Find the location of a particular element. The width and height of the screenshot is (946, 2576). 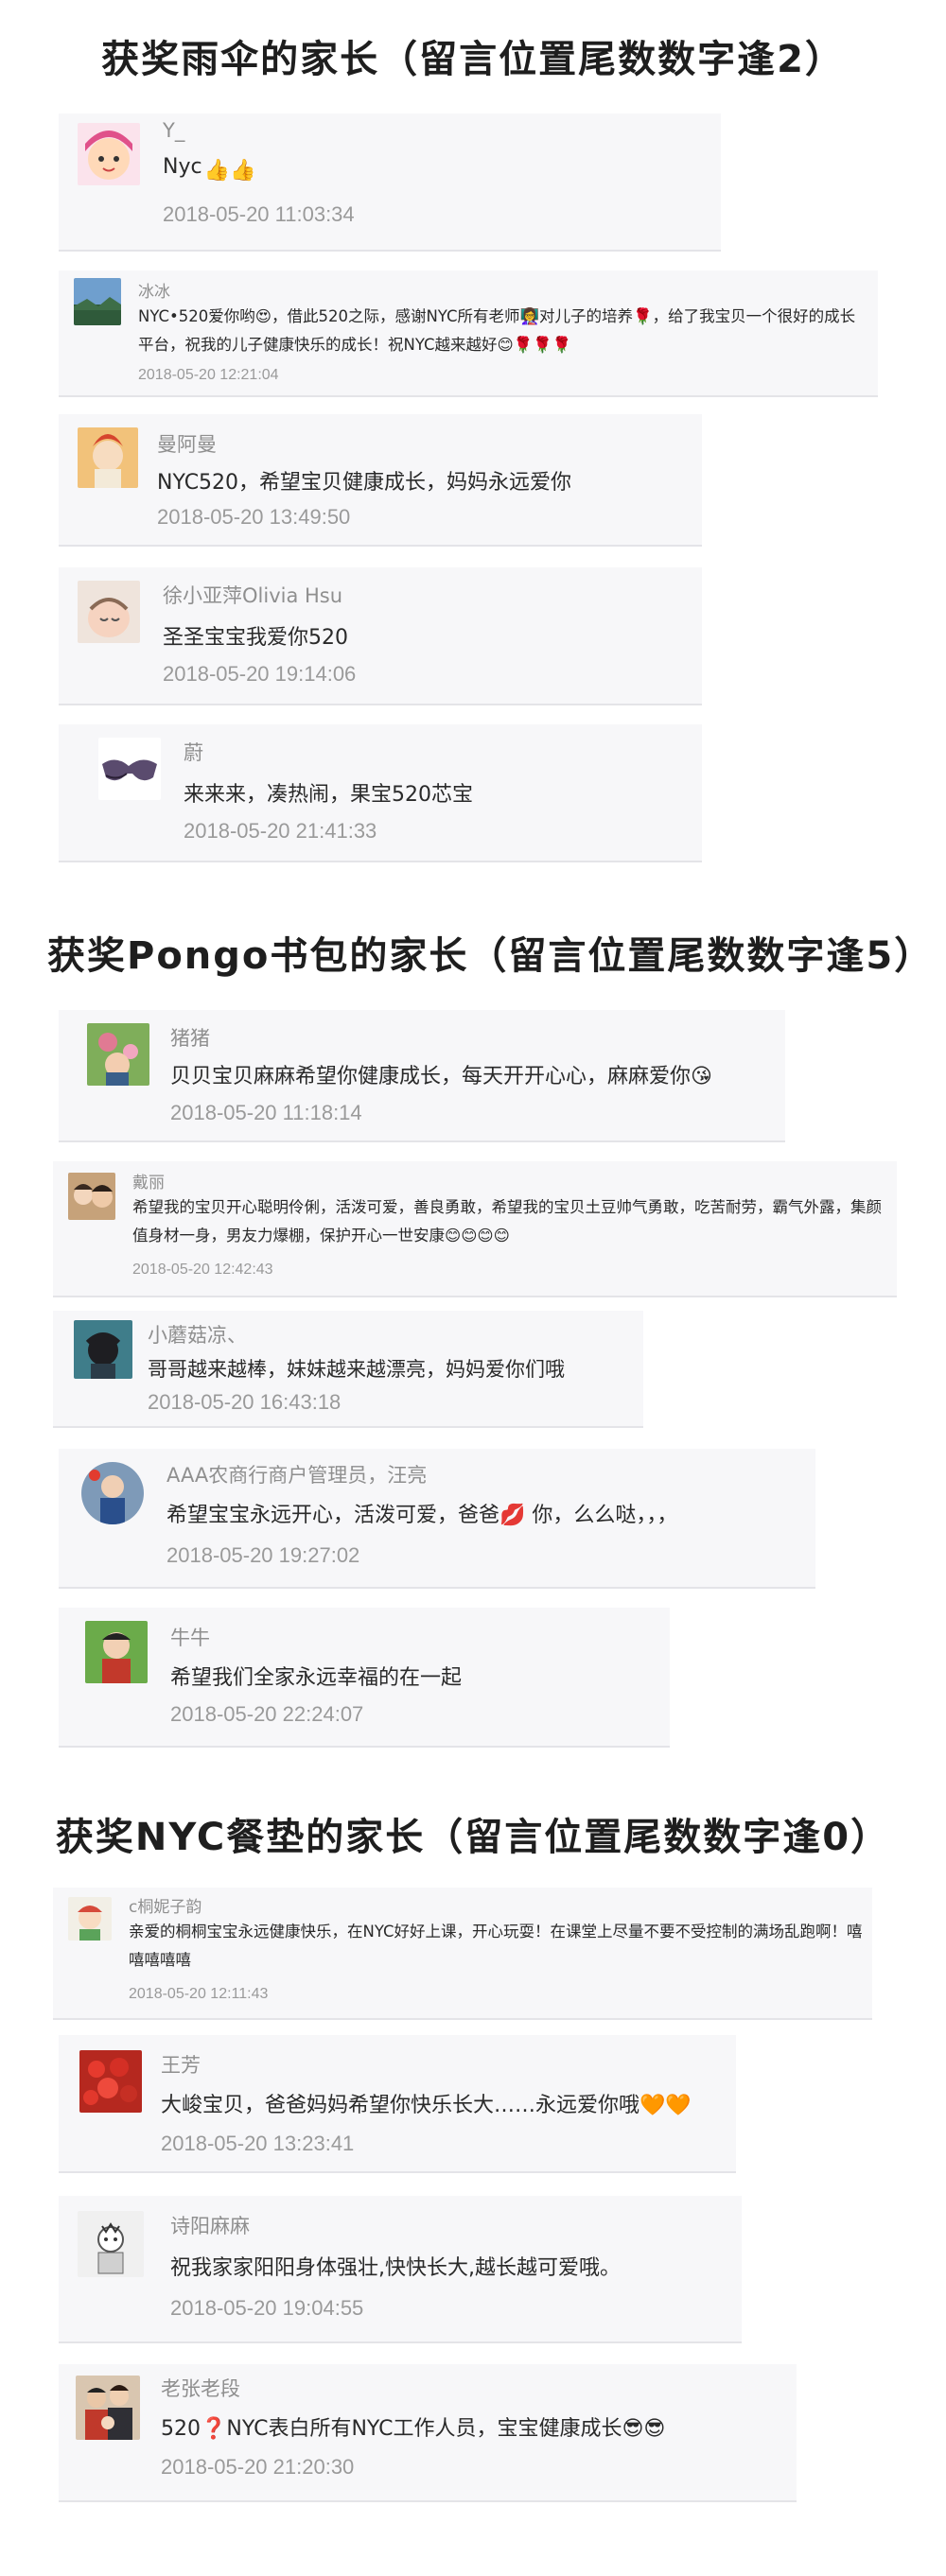

comment-text: Nyc👍👍 is located at coordinates (209, 169).